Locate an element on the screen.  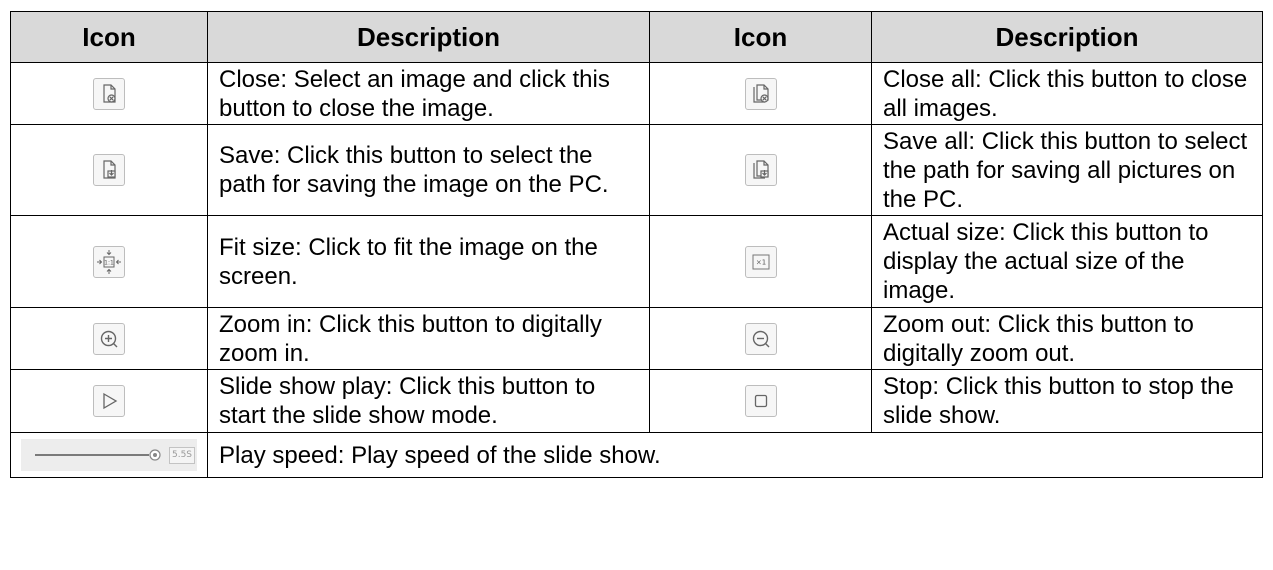
icon-cell: 5.5S is located at coordinates (109, 455).